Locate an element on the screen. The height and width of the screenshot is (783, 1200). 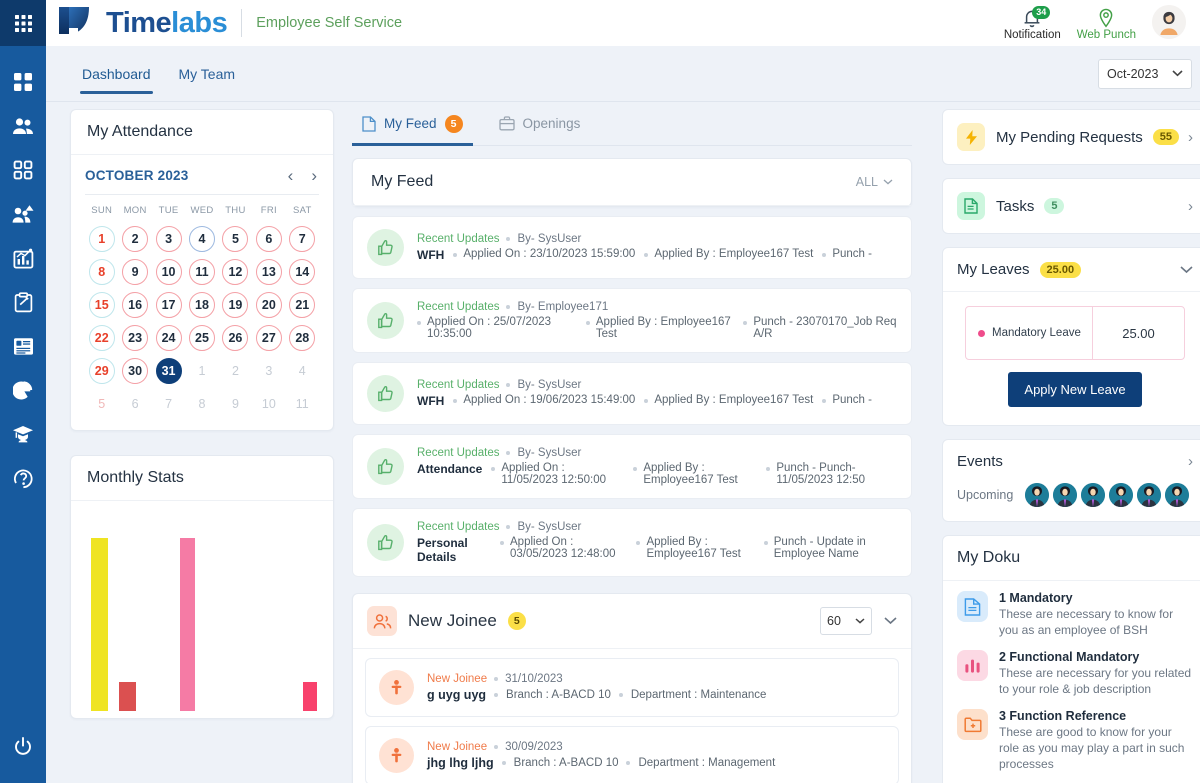
new-joinee-collapse-button is located at coordinates (890, 621).